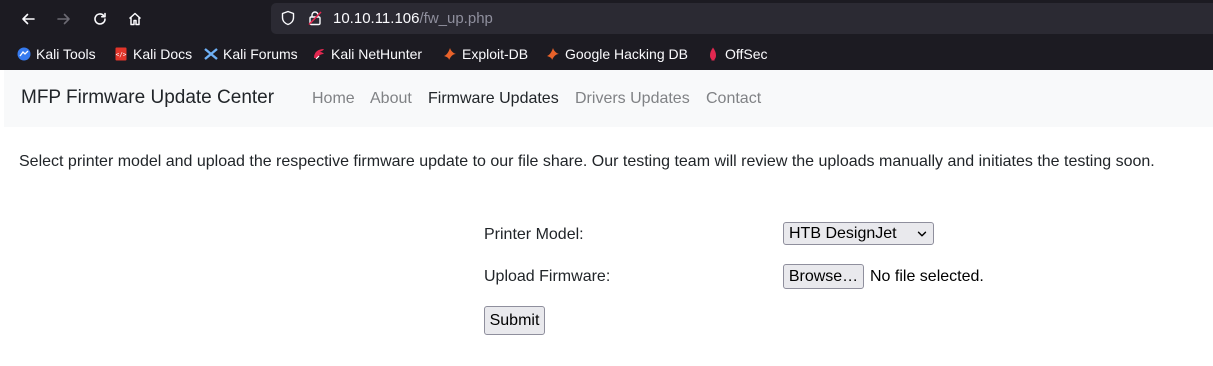 The height and width of the screenshot is (366, 1213). What do you see at coordinates (450, 54) in the screenshot?
I see `exploit-db-icon` at bounding box center [450, 54].